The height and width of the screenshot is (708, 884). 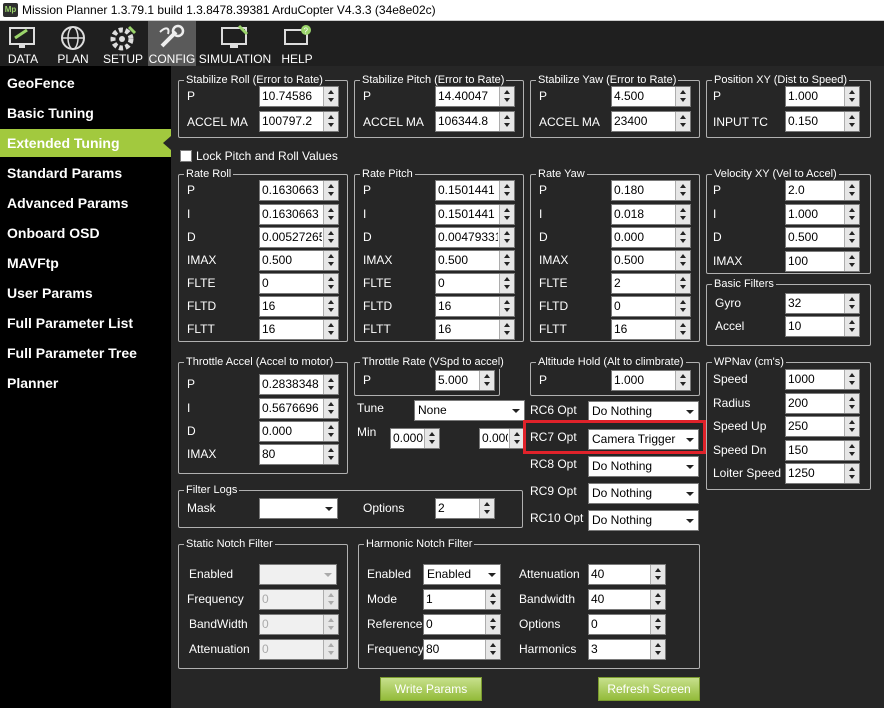 What do you see at coordinates (651, 306) in the screenshot?
I see `rate-yaw-fltd-input: 0` at bounding box center [651, 306].